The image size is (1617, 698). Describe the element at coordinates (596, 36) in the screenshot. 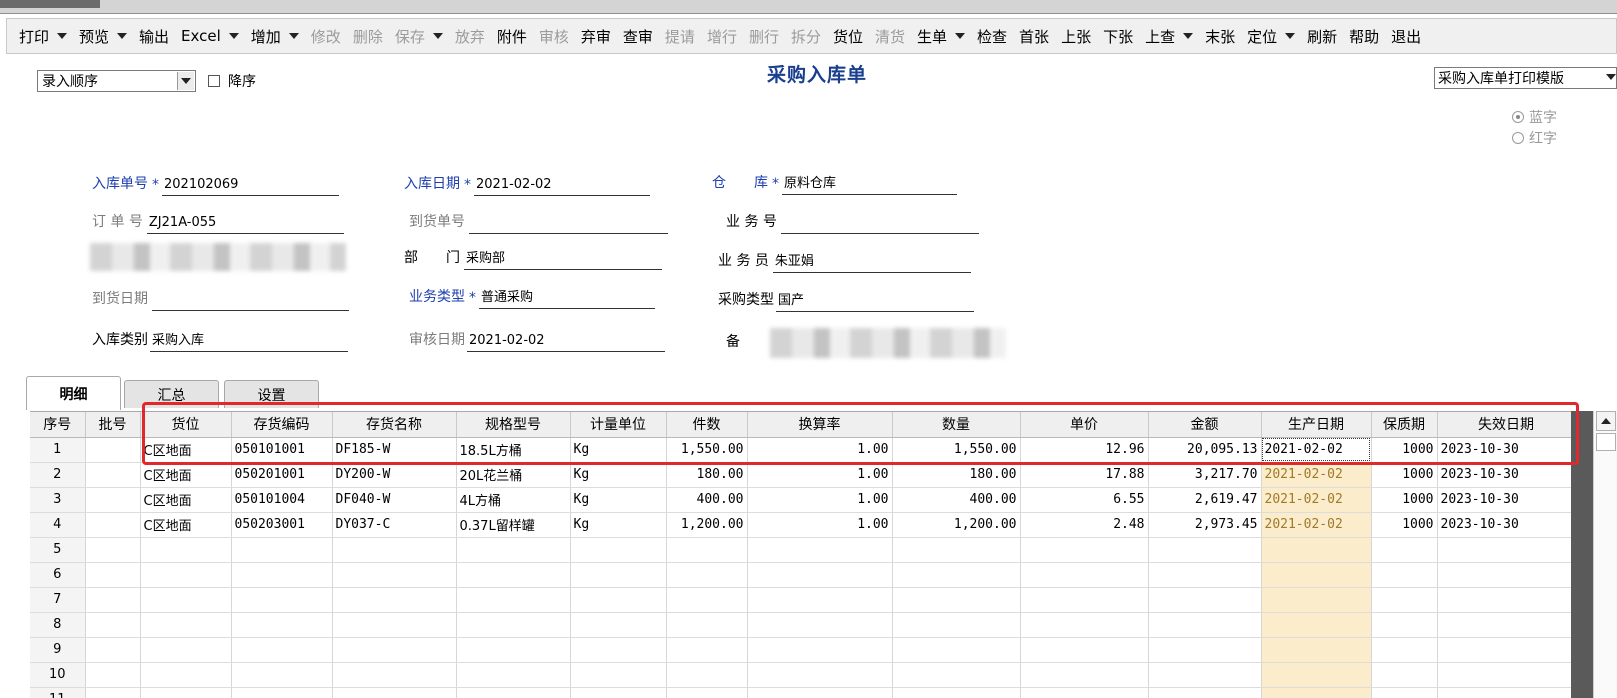

I see `toolbar-button-11: 弃审` at that location.